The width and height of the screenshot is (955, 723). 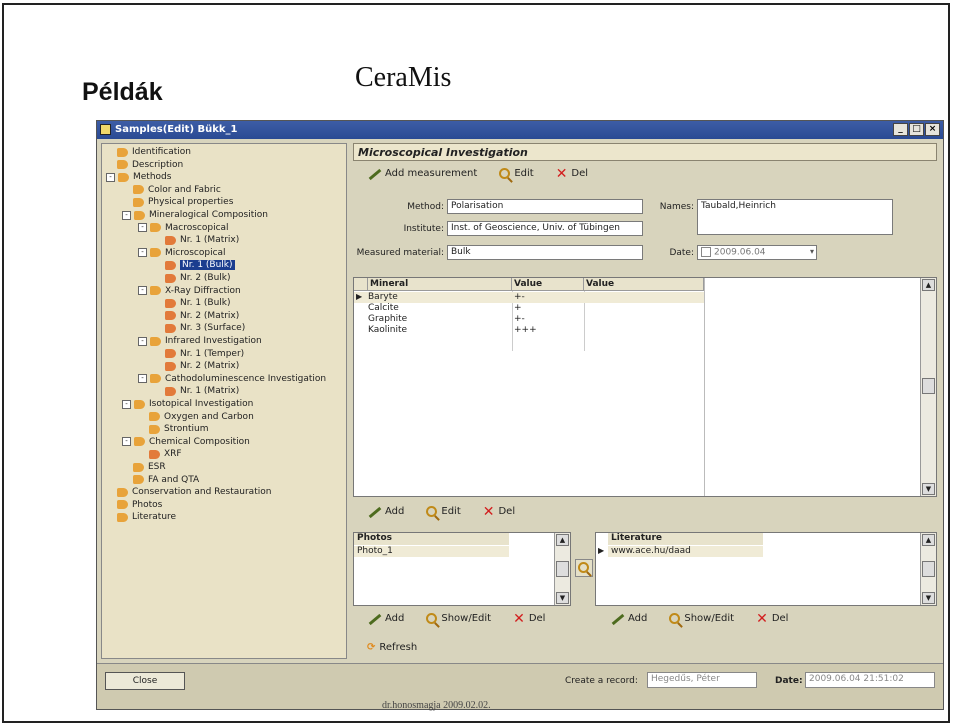 I want to click on method-field: Polarisation, so click(x=545, y=206).